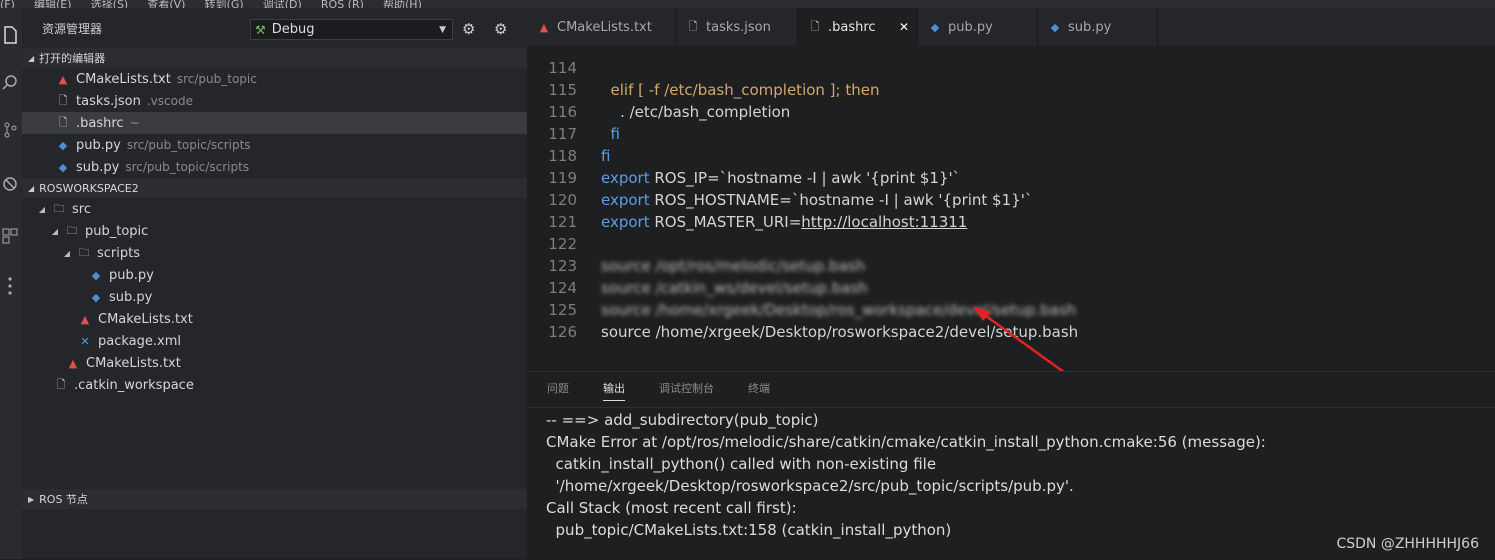 The width and height of the screenshot is (1495, 560). Describe the element at coordinates (31, 499) in the screenshot. I see `expand-icon: ▶` at that location.